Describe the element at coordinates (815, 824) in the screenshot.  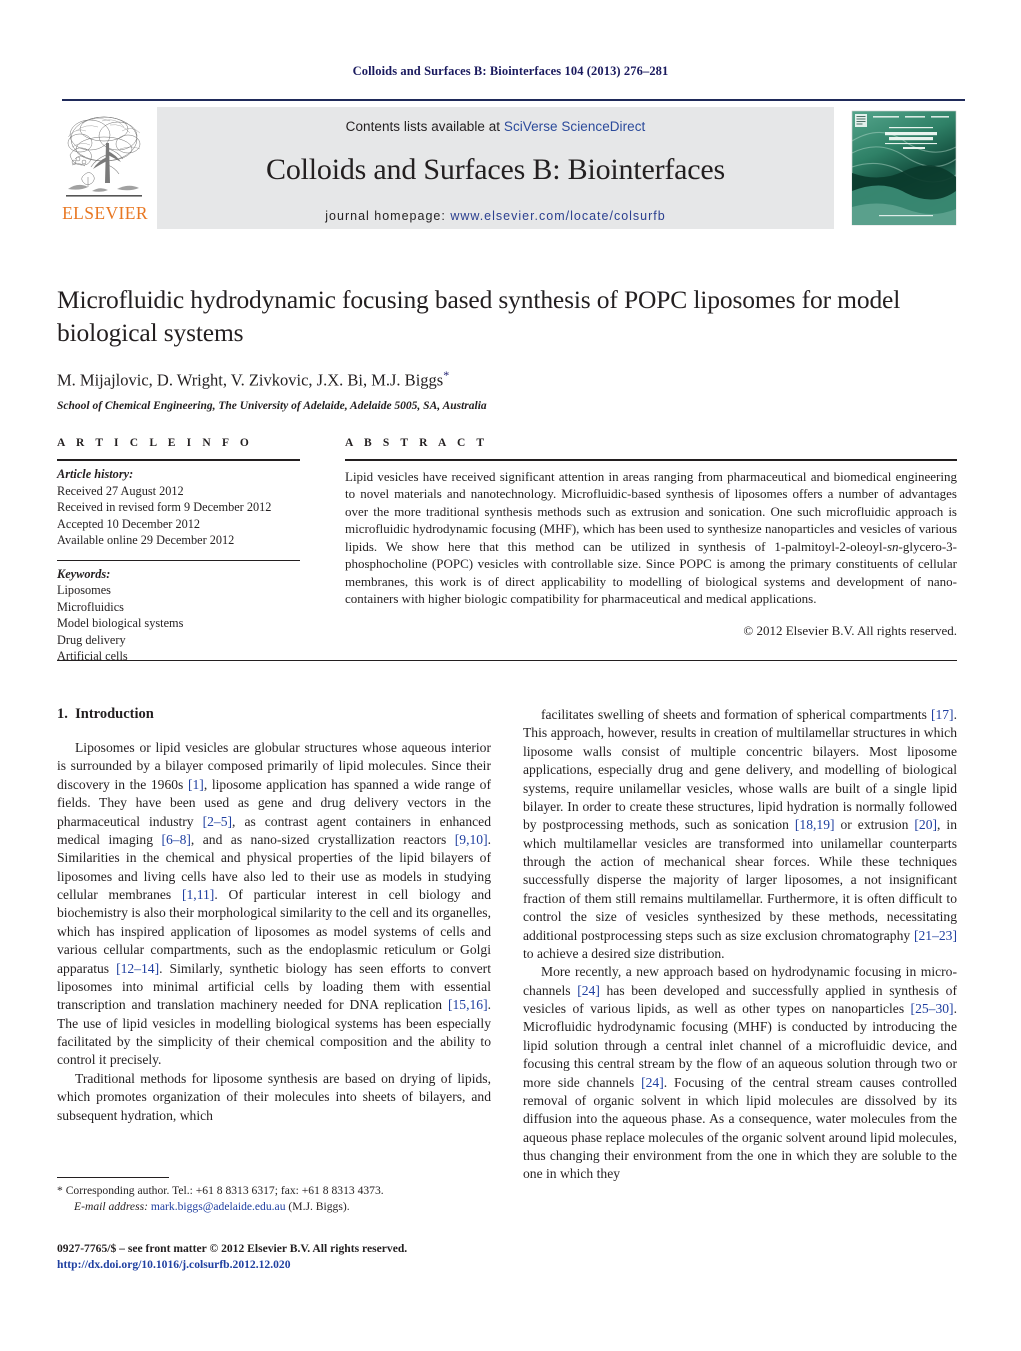
I see `citation-link: [18,19]` at that location.